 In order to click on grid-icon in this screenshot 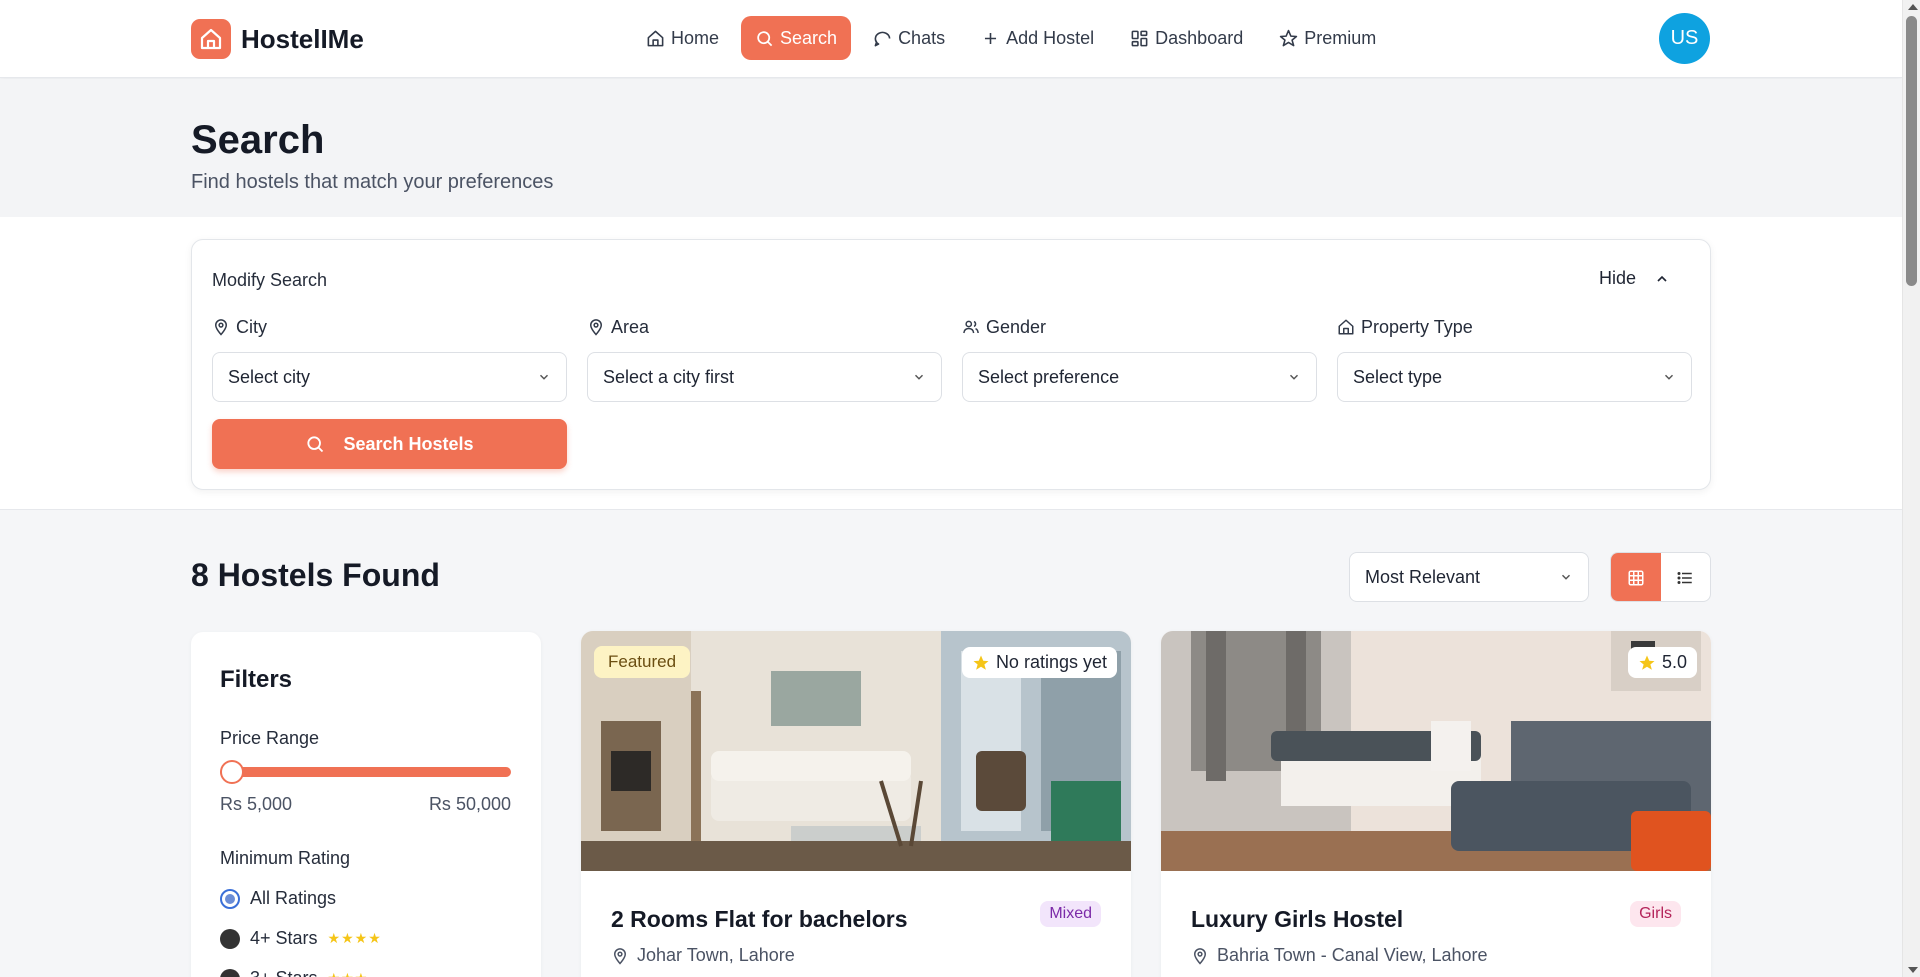, I will do `click(1636, 578)`.